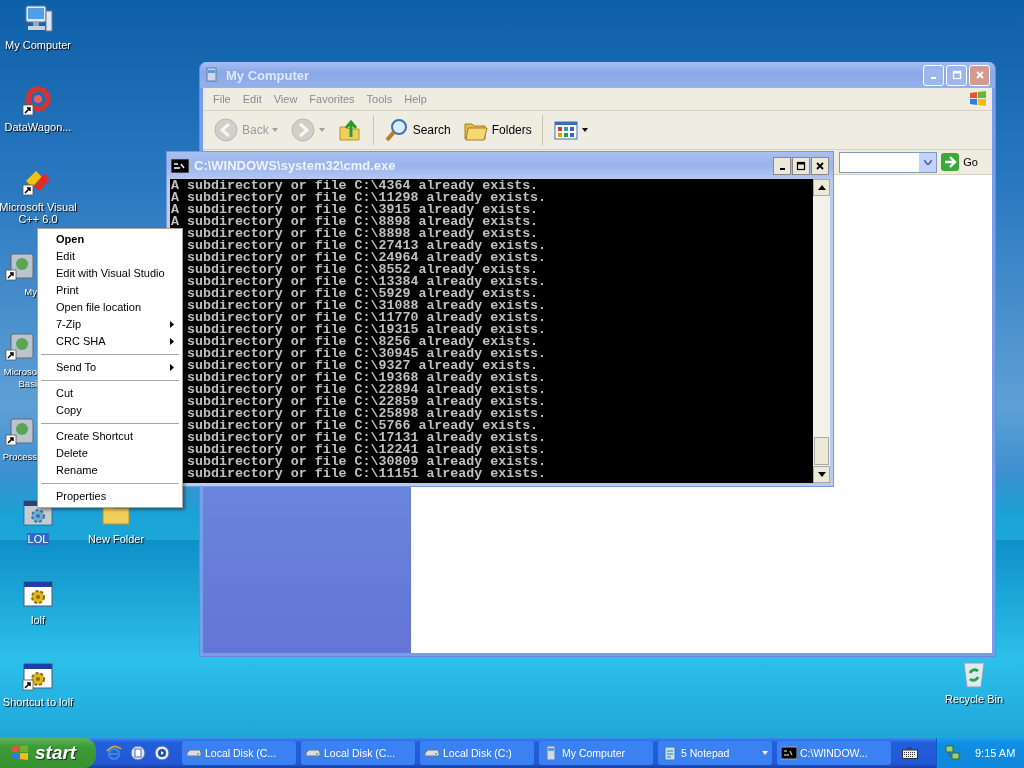  Describe the element at coordinates (110, 410) in the screenshot. I see `menu-item: Copy` at that location.